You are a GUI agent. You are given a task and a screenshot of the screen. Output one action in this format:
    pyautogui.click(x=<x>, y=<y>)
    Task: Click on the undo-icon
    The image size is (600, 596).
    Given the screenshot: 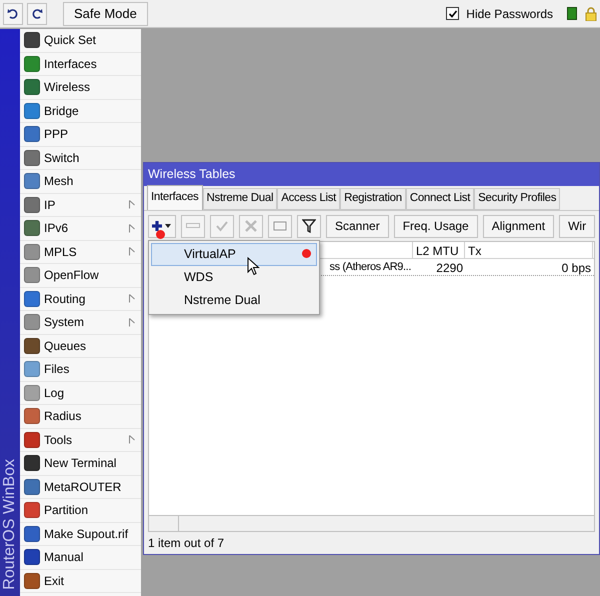 What is the action you would take?
    pyautogui.click(x=13, y=14)
    